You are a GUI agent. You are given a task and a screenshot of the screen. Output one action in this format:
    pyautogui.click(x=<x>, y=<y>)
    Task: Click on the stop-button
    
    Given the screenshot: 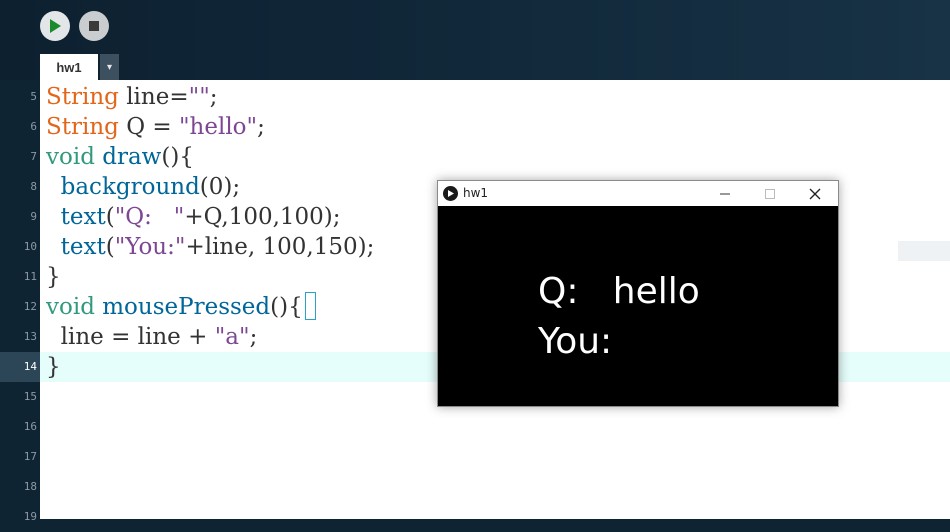 What is the action you would take?
    pyautogui.click(x=94, y=26)
    